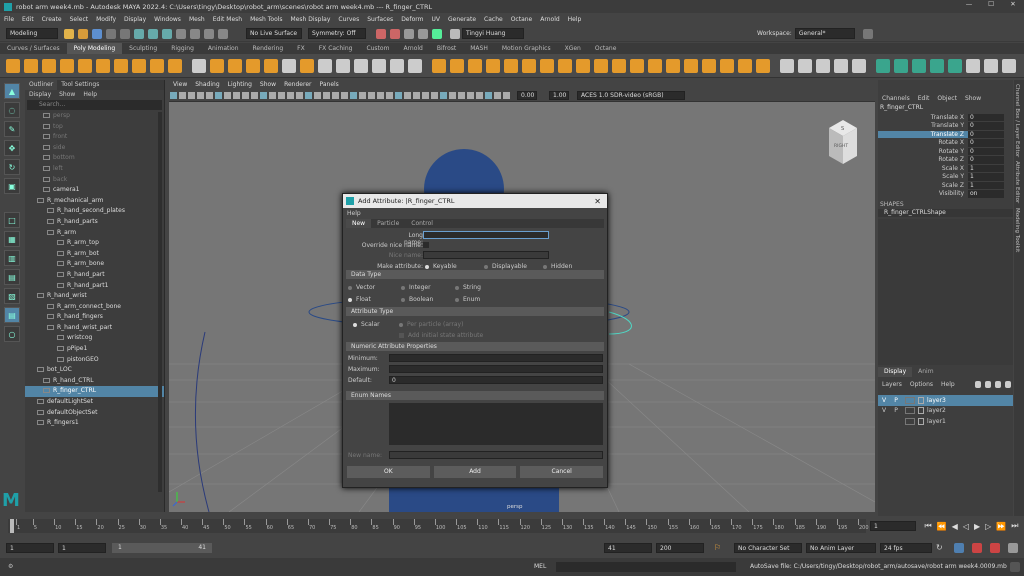 This screenshot has width=1024, height=576. Describe the element at coordinates (94, 360) in the screenshot. I see `outliner-item: pistonGEO` at that location.